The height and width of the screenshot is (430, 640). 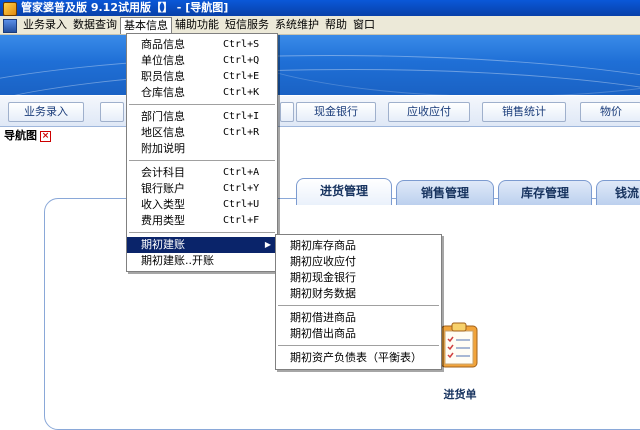 What do you see at coordinates (10, 9) in the screenshot?
I see `app-icon` at bounding box center [10, 9].